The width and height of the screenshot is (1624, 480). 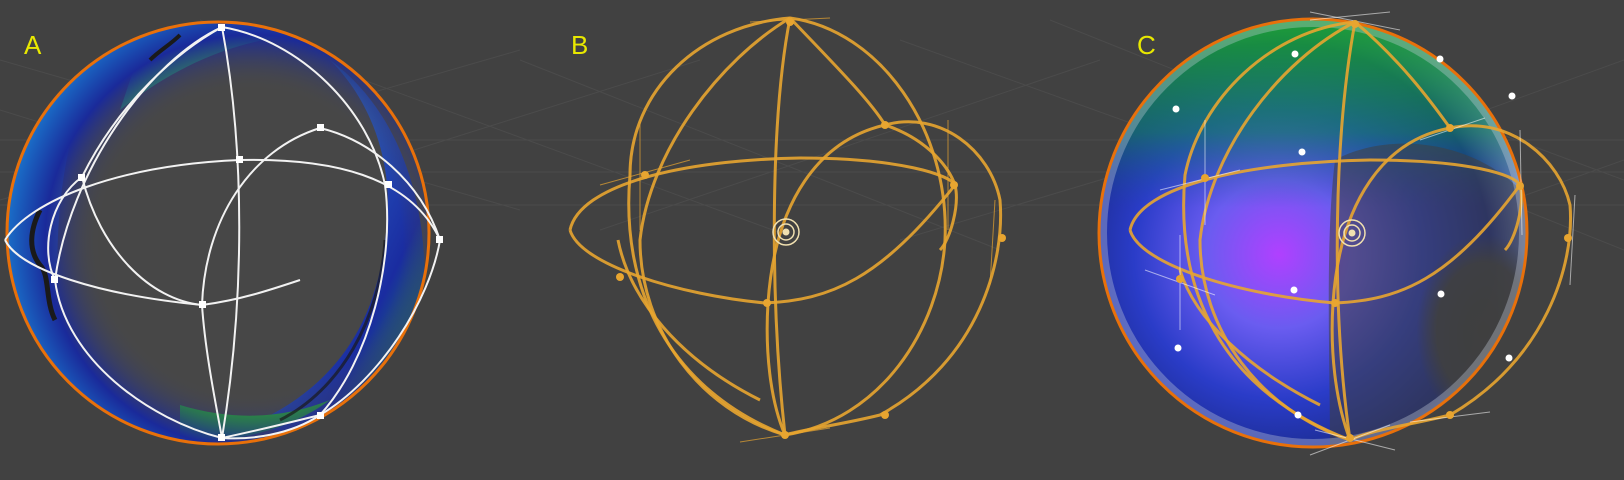 What do you see at coordinates (1146, 45) in the screenshot?
I see `panel-c-label: C` at bounding box center [1146, 45].